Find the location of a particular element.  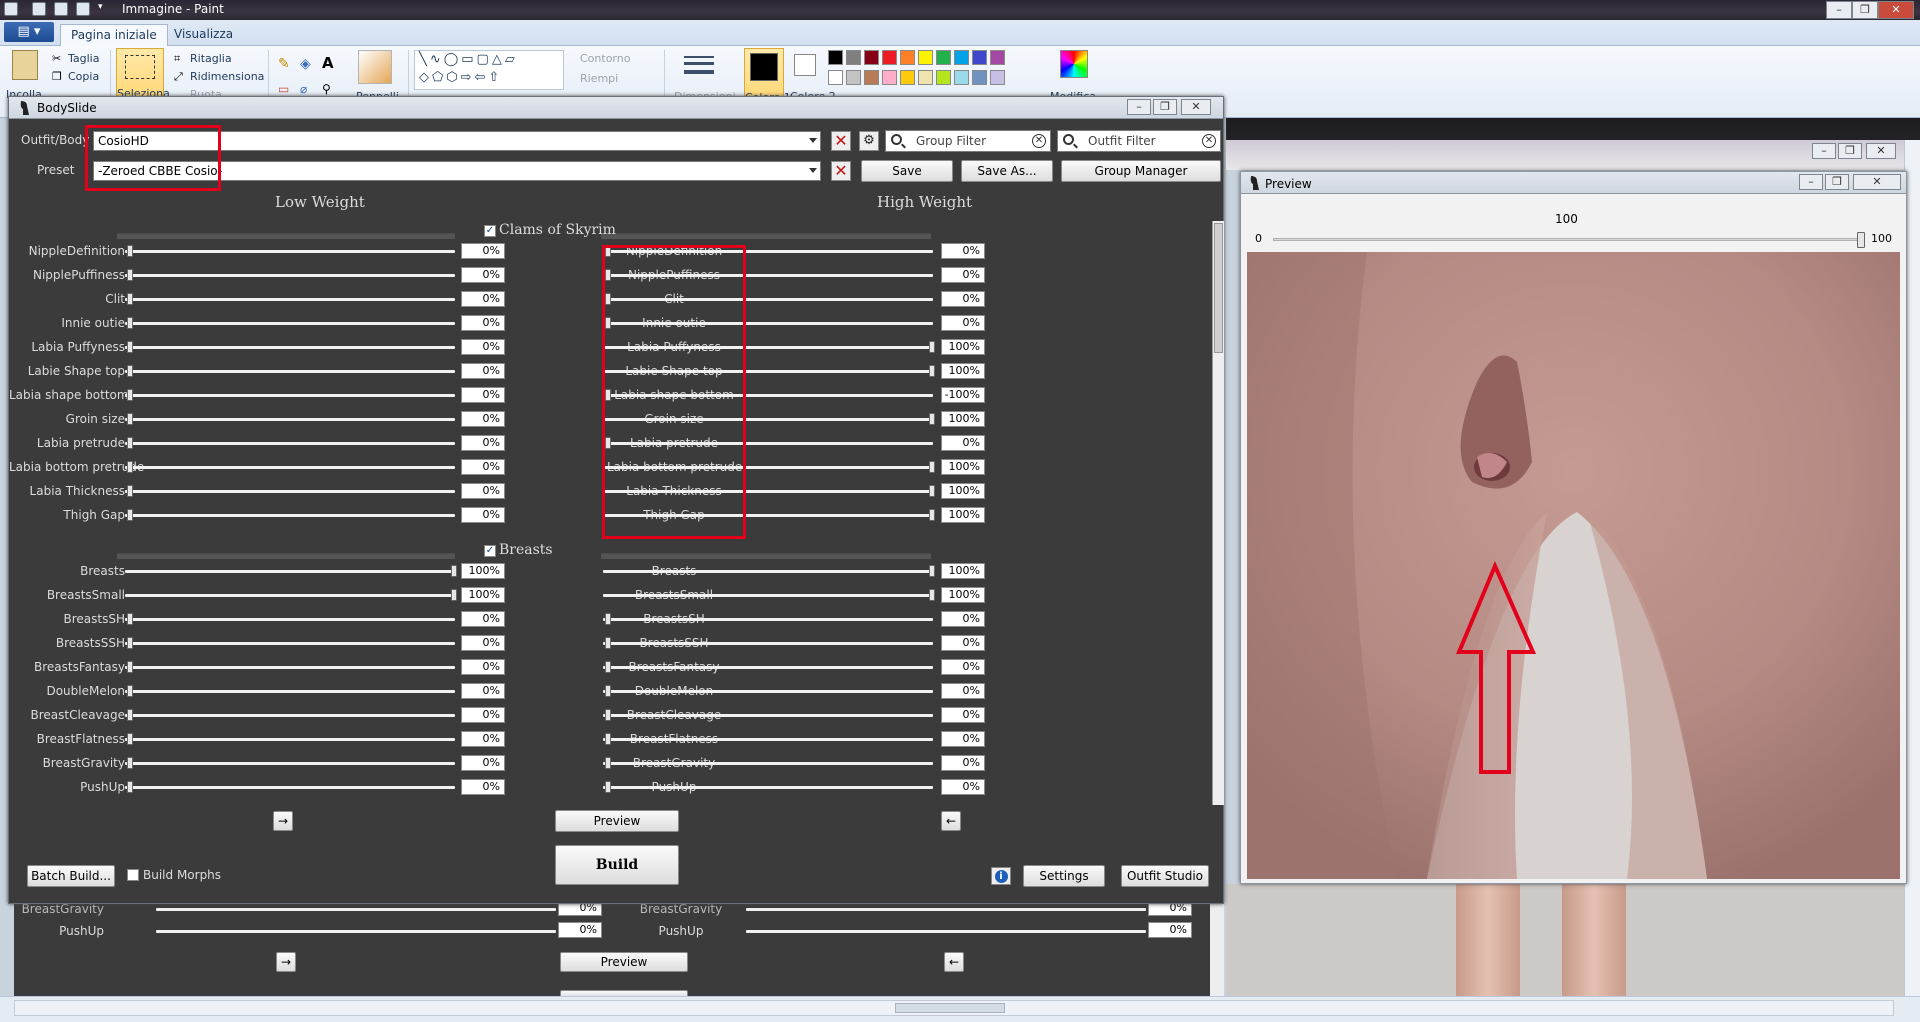

outfit-studio-button: Outfit Studio is located at coordinates (1165, 876).